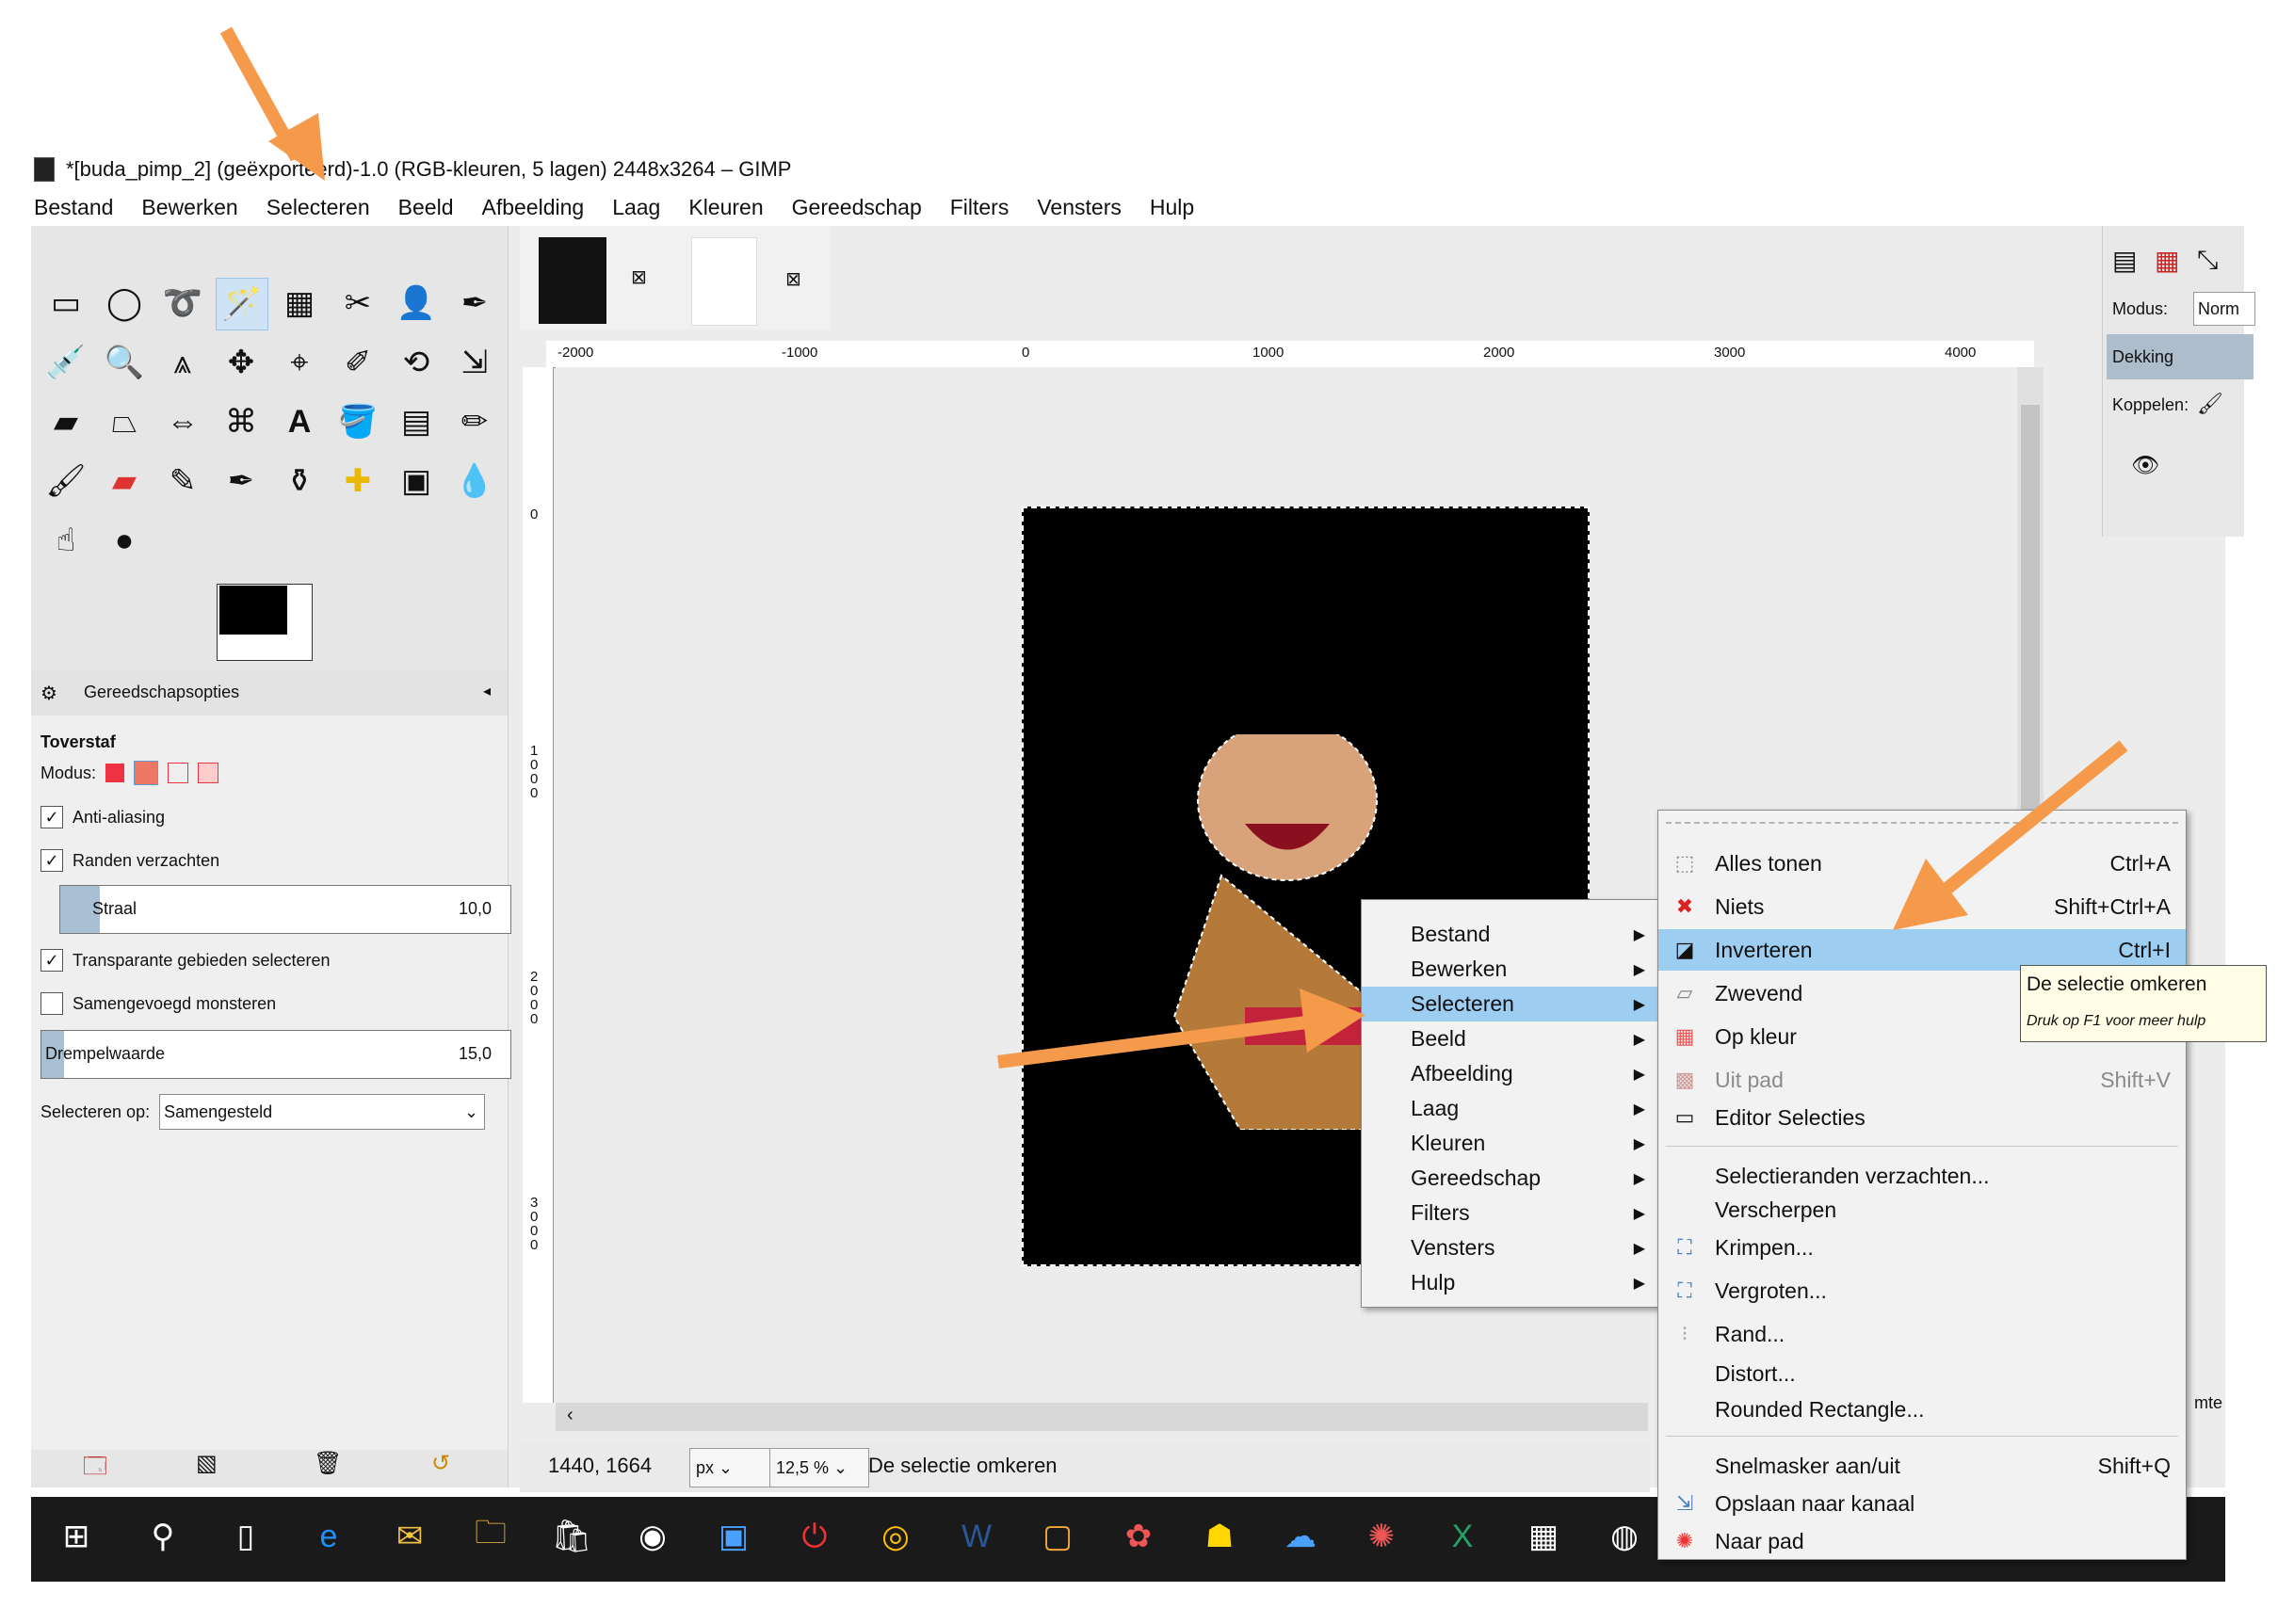  I want to click on scroll-left-icon: ‹, so click(570, 1415).